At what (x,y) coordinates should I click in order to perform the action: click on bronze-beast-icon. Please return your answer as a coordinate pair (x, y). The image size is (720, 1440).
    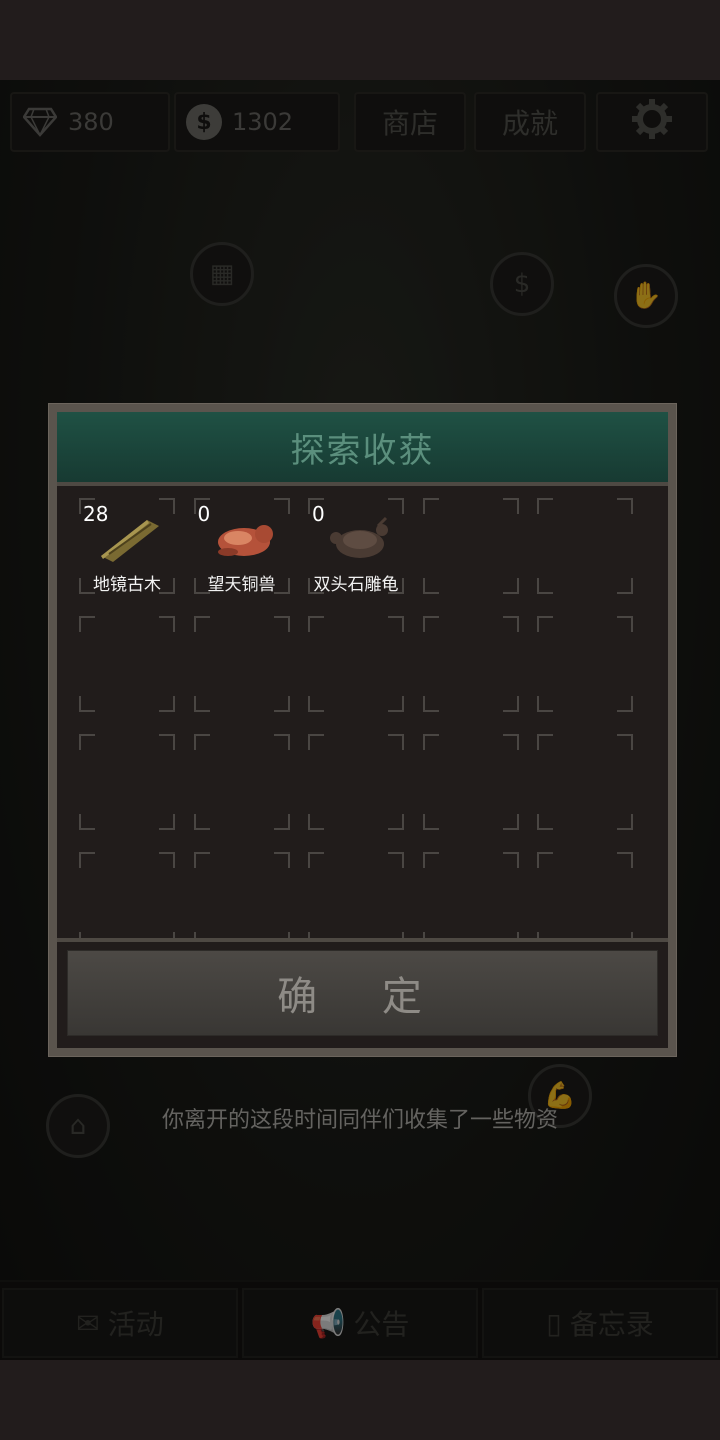
    Looking at the image, I should click on (245, 539).